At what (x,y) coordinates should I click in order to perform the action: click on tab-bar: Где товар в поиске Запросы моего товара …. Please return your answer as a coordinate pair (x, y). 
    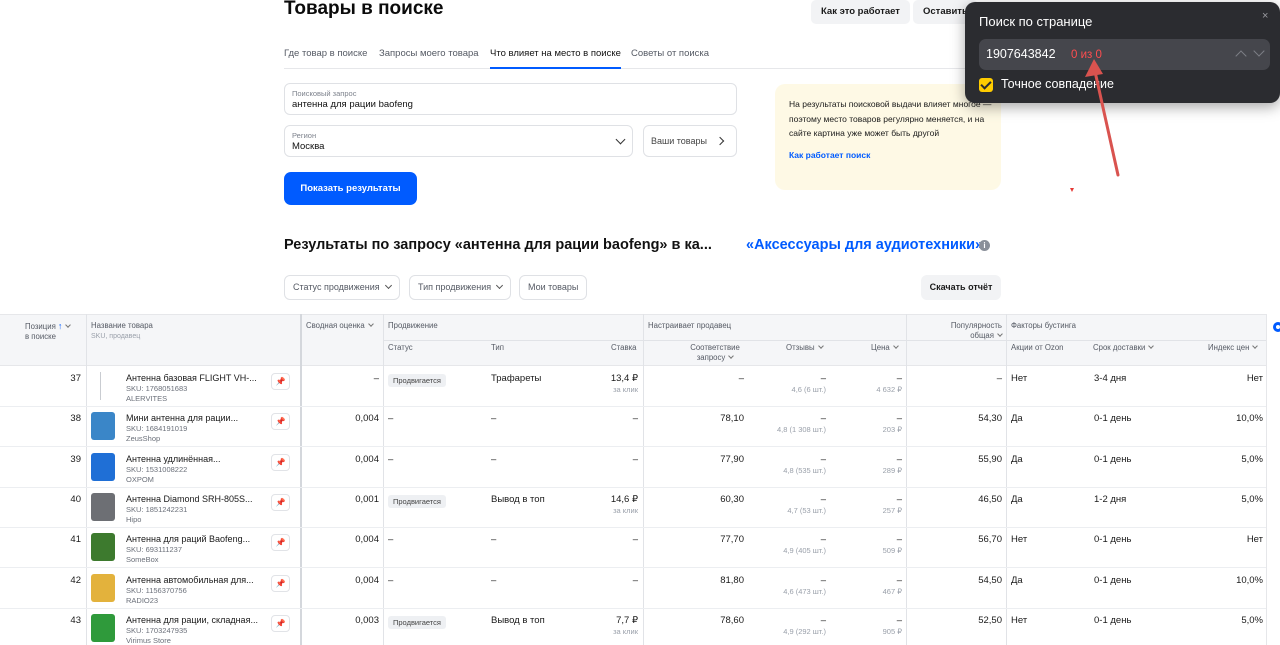
    Looking at the image, I should click on (644, 58).